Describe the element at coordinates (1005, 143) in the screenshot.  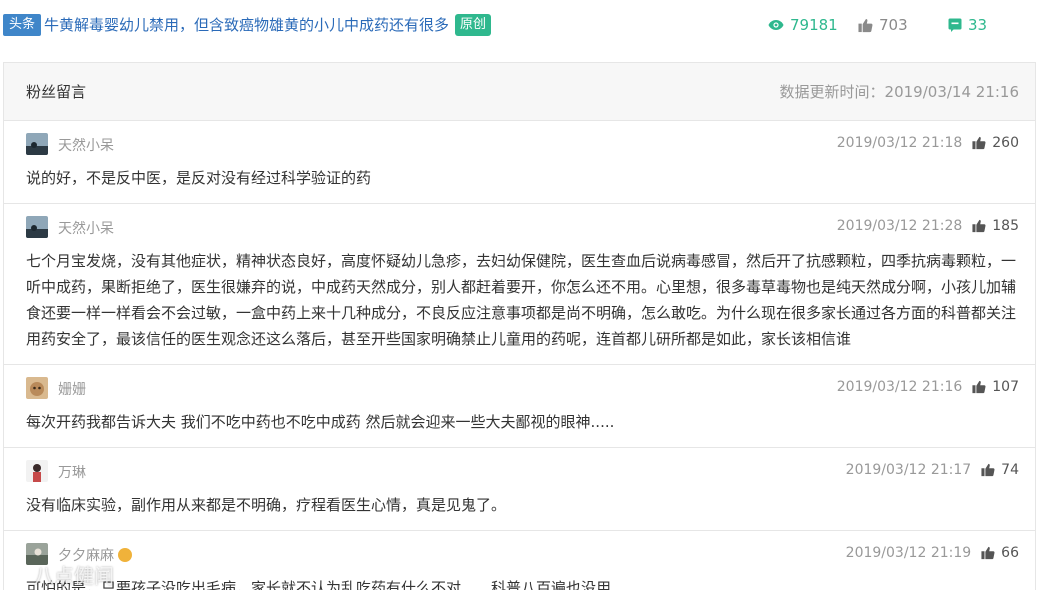
I see `comment-likes: 260` at that location.